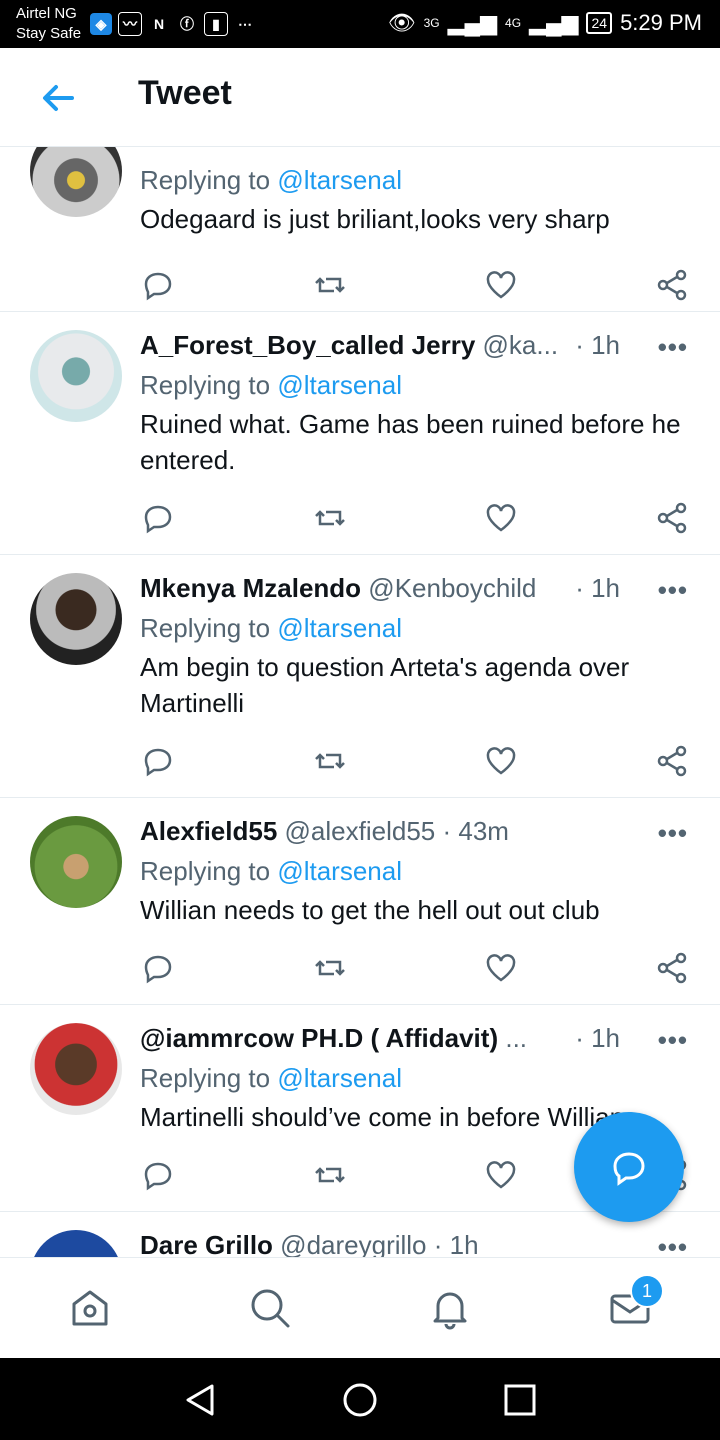  Describe the element at coordinates (58, 98) in the screenshot. I see `back-arrow-icon` at that location.